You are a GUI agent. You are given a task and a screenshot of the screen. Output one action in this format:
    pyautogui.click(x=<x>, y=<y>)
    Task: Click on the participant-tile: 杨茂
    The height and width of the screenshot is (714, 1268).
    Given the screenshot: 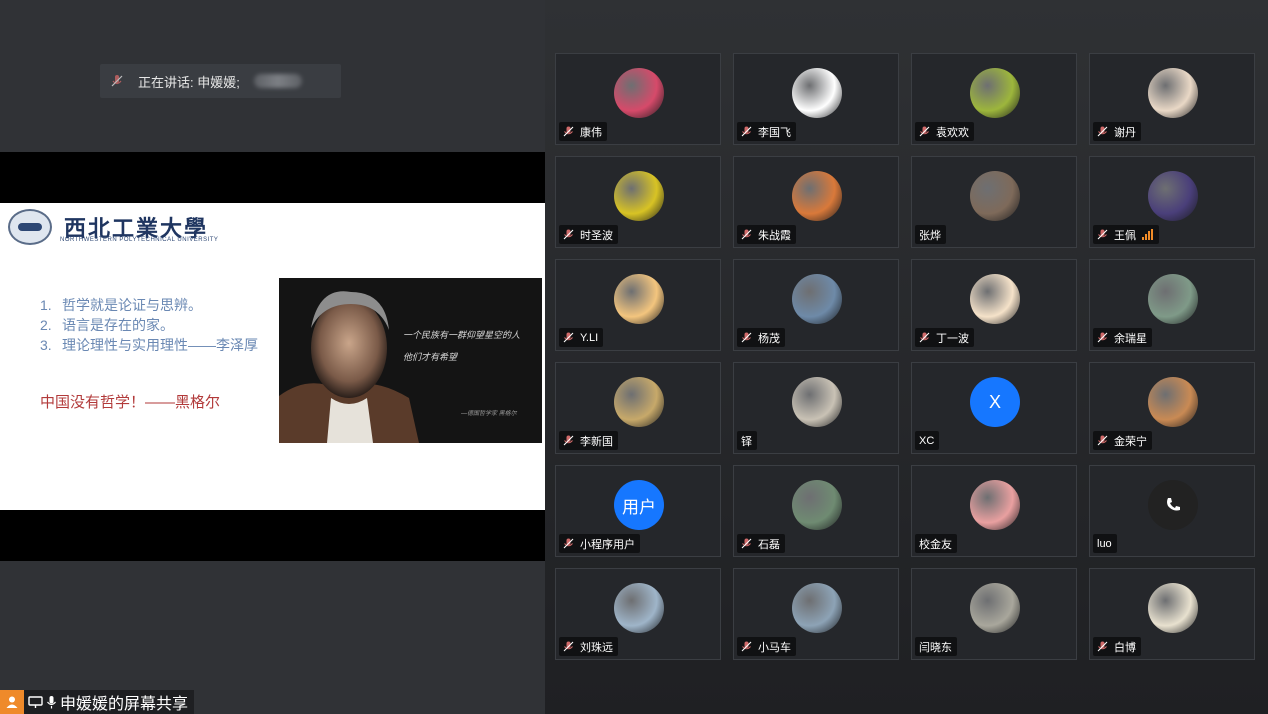 What is the action you would take?
    pyautogui.click(x=816, y=305)
    